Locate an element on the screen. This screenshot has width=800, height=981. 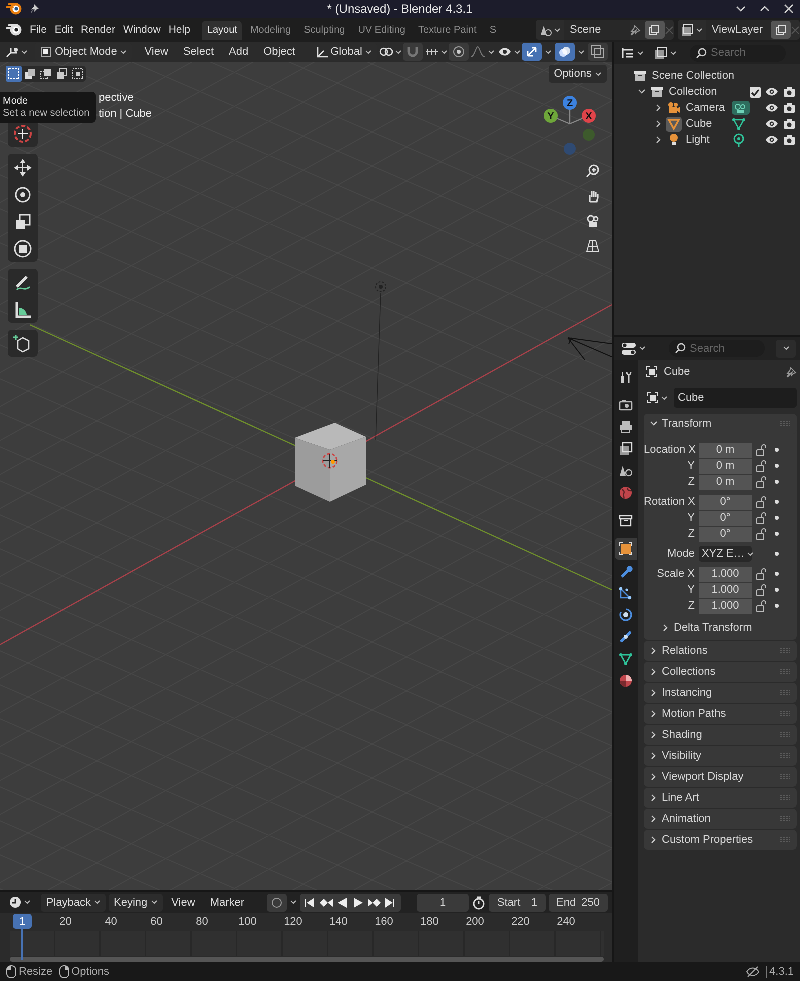
panel-header: Visibility is located at coordinates (720, 756).